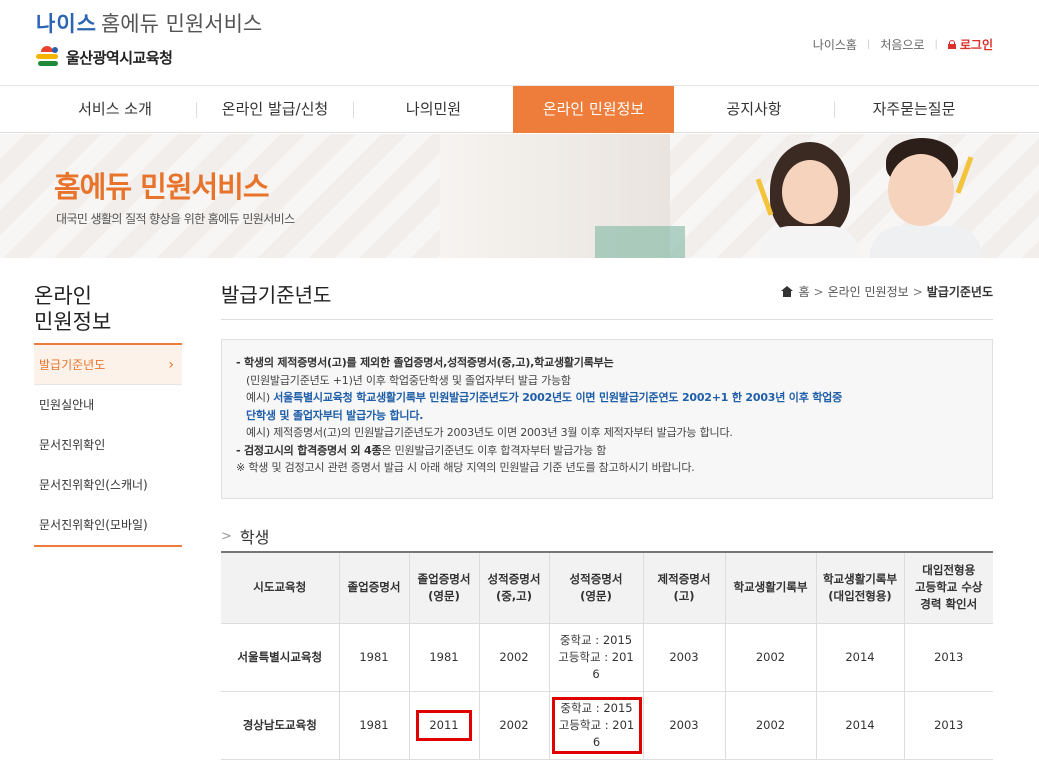 This screenshot has width=1039, height=772. Describe the element at coordinates (162, 187) in the screenshot. I see `banner-title: 홈에듀 민원서비스` at that location.